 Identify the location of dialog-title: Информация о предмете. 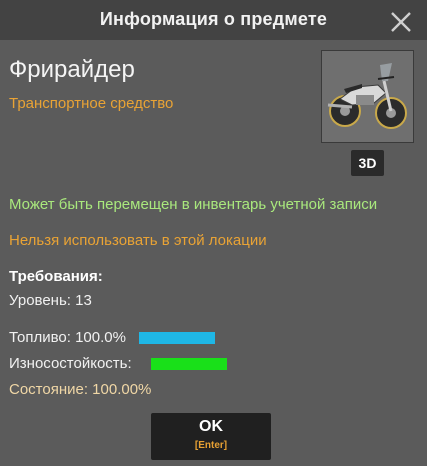
(213, 19).